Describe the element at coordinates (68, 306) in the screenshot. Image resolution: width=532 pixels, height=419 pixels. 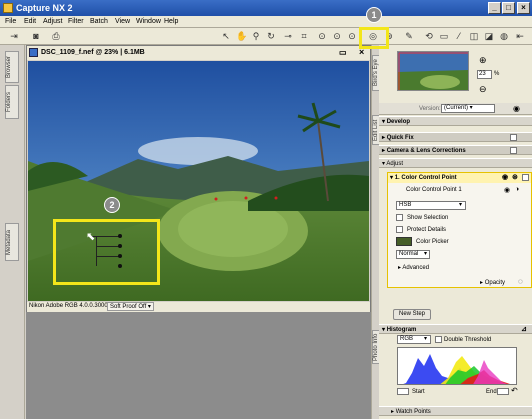
I see `color-profile-label: Nikon Adobe RGB 4.0.0.3000` at that location.